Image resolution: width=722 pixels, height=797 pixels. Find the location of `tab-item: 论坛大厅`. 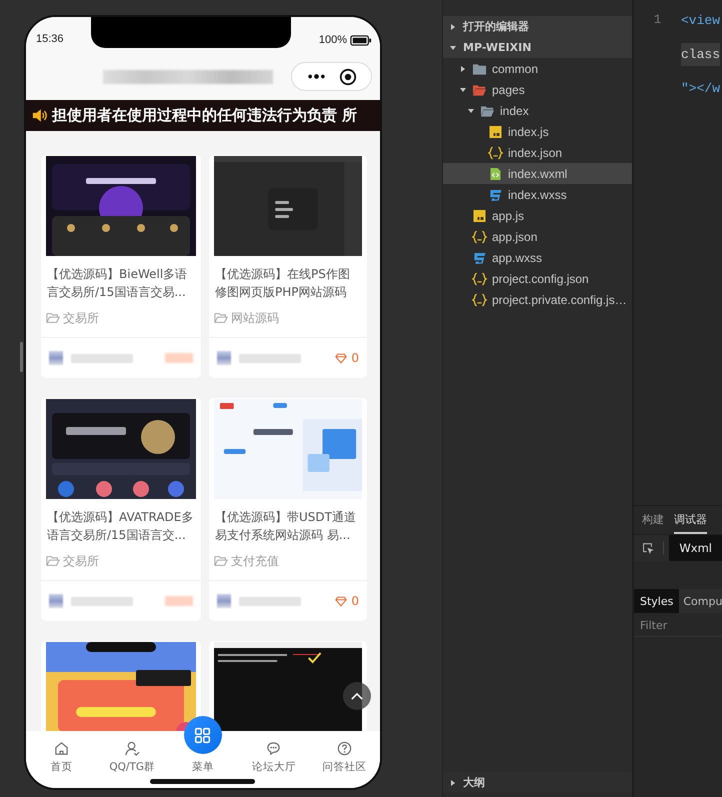

tab-item: 论坛大厅 is located at coordinates (274, 759).